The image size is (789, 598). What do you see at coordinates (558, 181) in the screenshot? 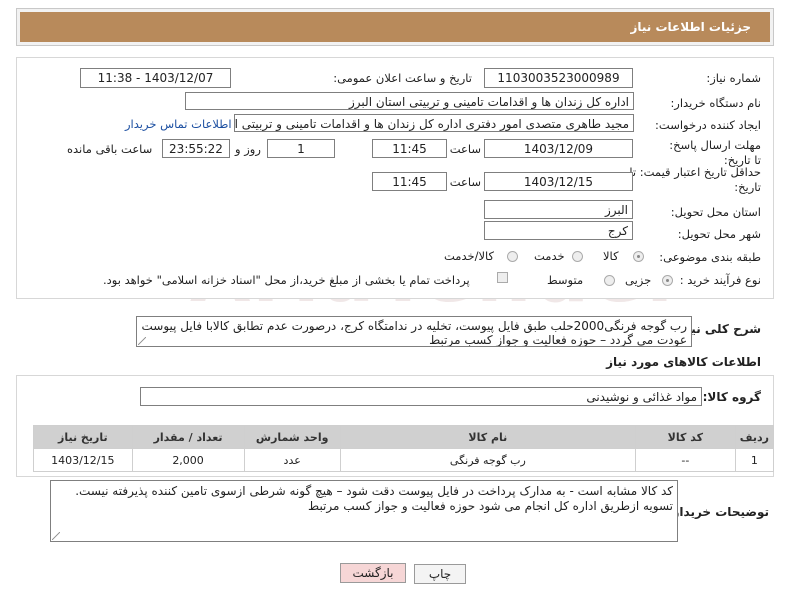
I see `validity-date-field: 1403/12/15` at bounding box center [558, 181].